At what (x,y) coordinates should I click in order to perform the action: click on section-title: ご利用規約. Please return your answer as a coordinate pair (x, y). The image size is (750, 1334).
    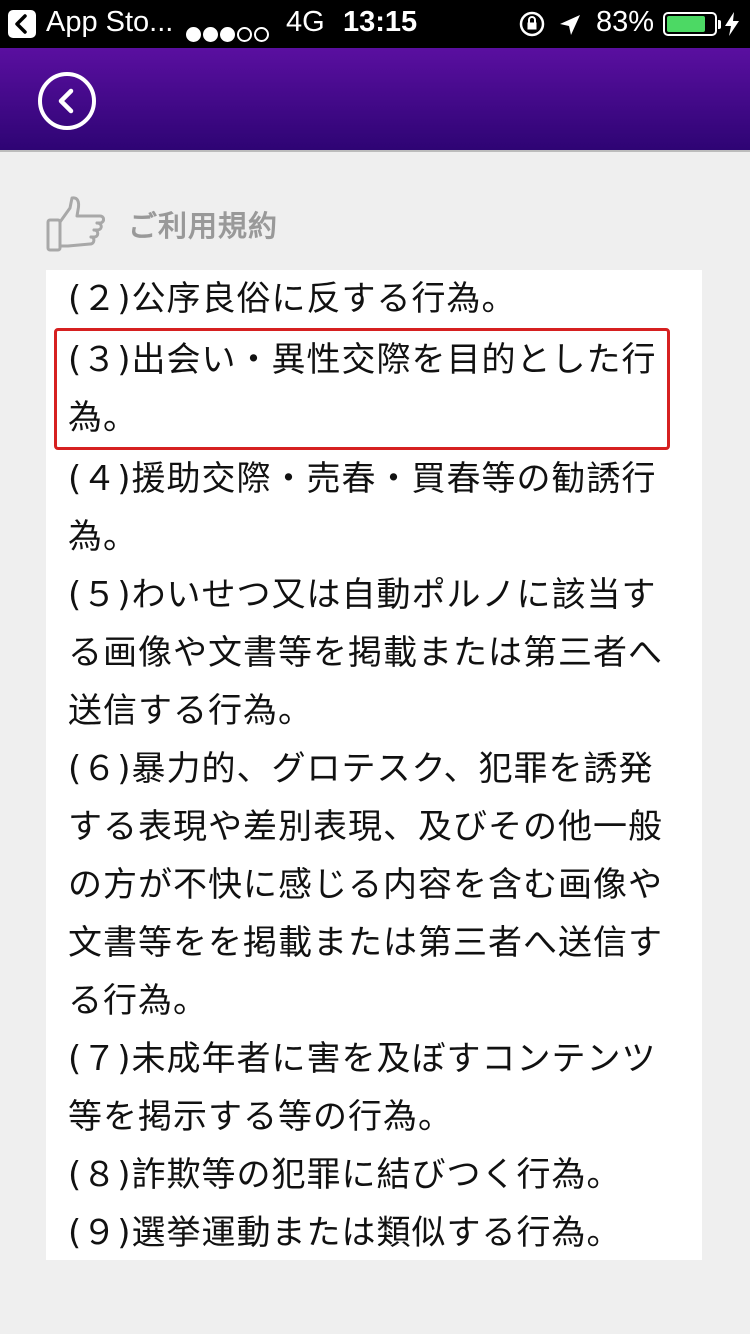
    Looking at the image, I should click on (203, 226).